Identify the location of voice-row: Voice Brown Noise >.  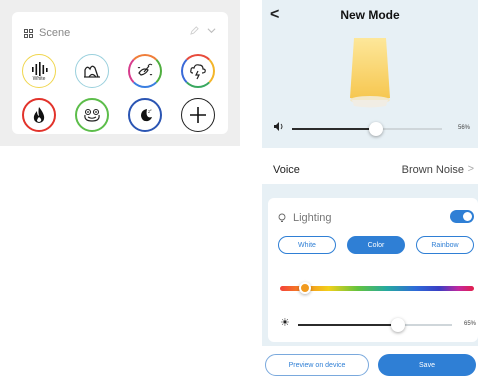
(370, 168).